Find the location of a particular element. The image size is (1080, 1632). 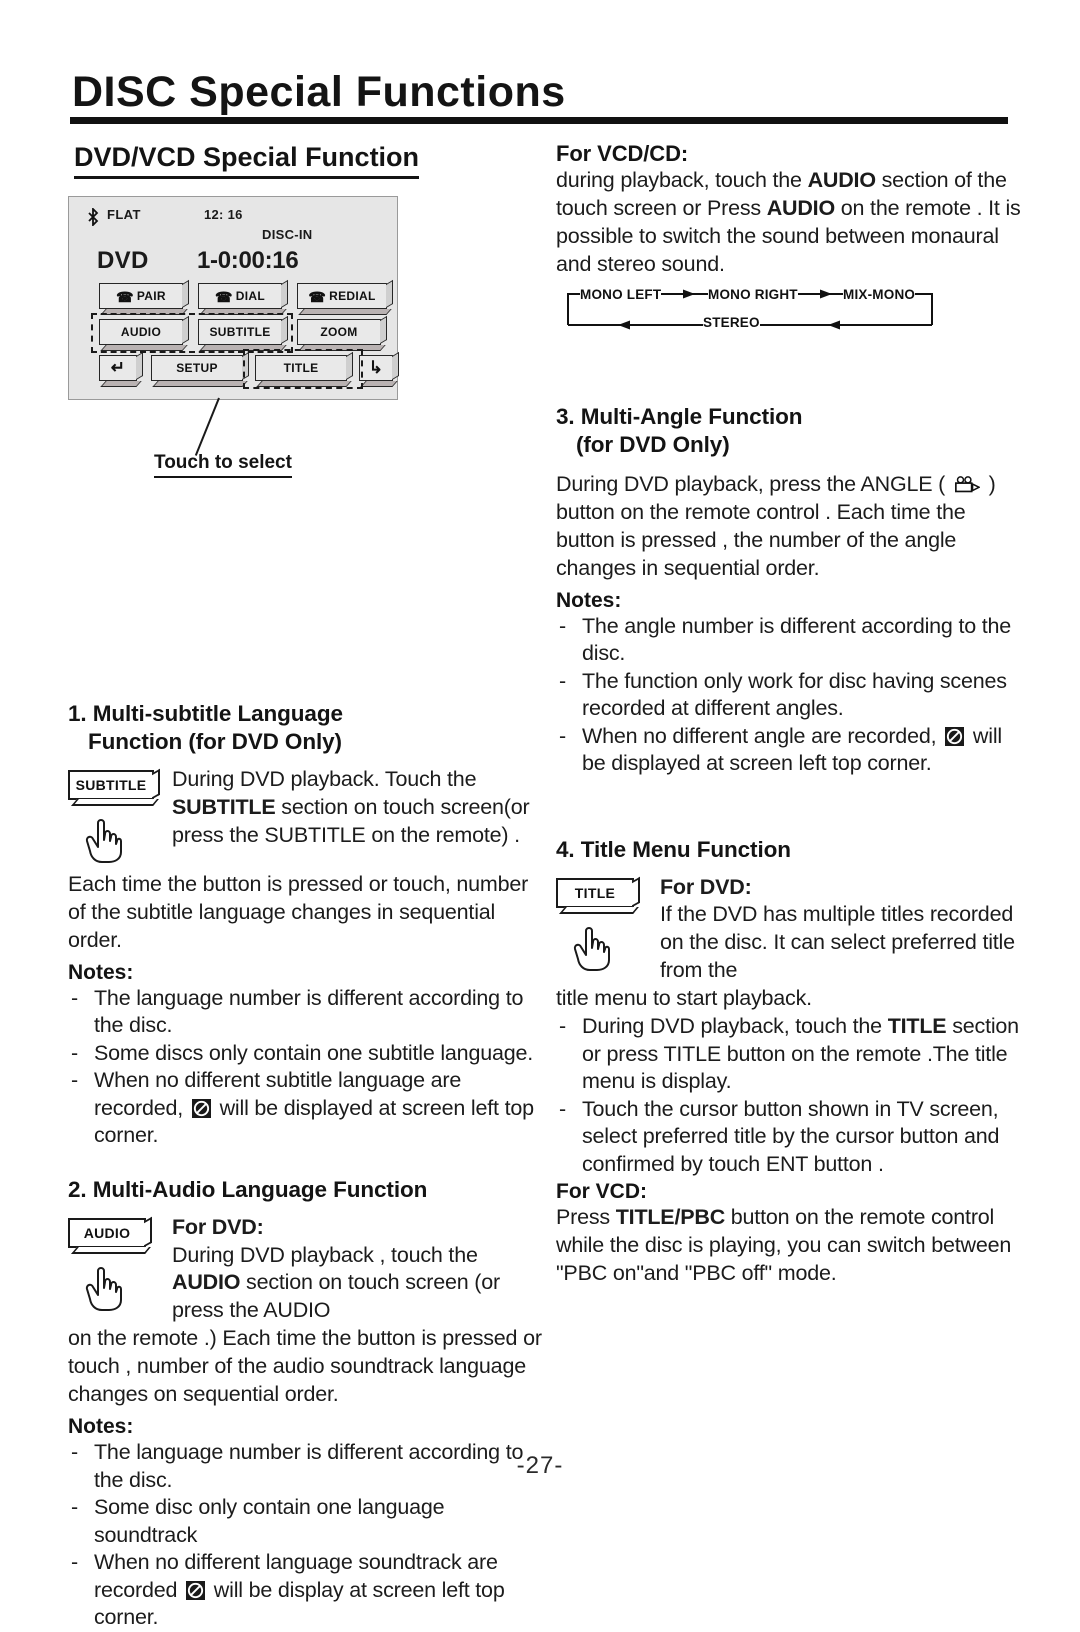

touch-to-select-caption: Touch to select is located at coordinates (223, 465).